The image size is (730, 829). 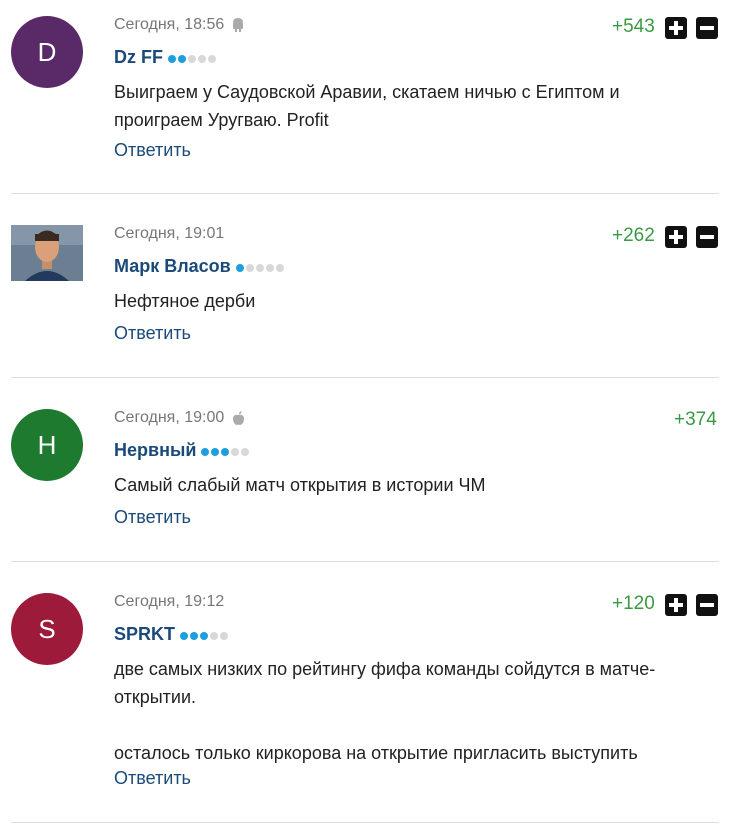 What do you see at coordinates (633, 235) in the screenshot?
I see `rating: +262` at bounding box center [633, 235].